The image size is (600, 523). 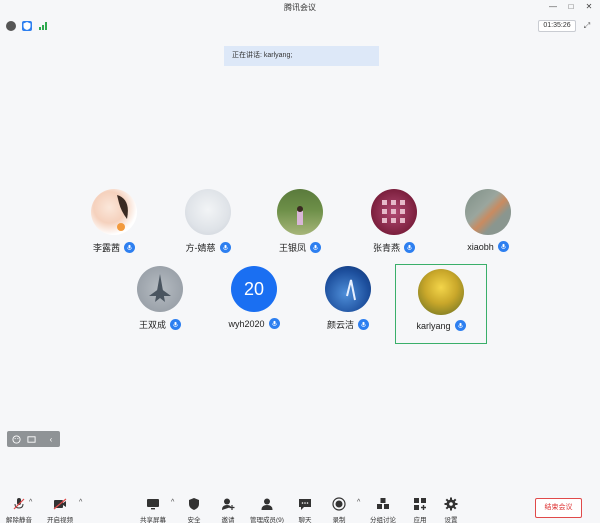 I want to click on info-icon, so click(x=11, y=26).